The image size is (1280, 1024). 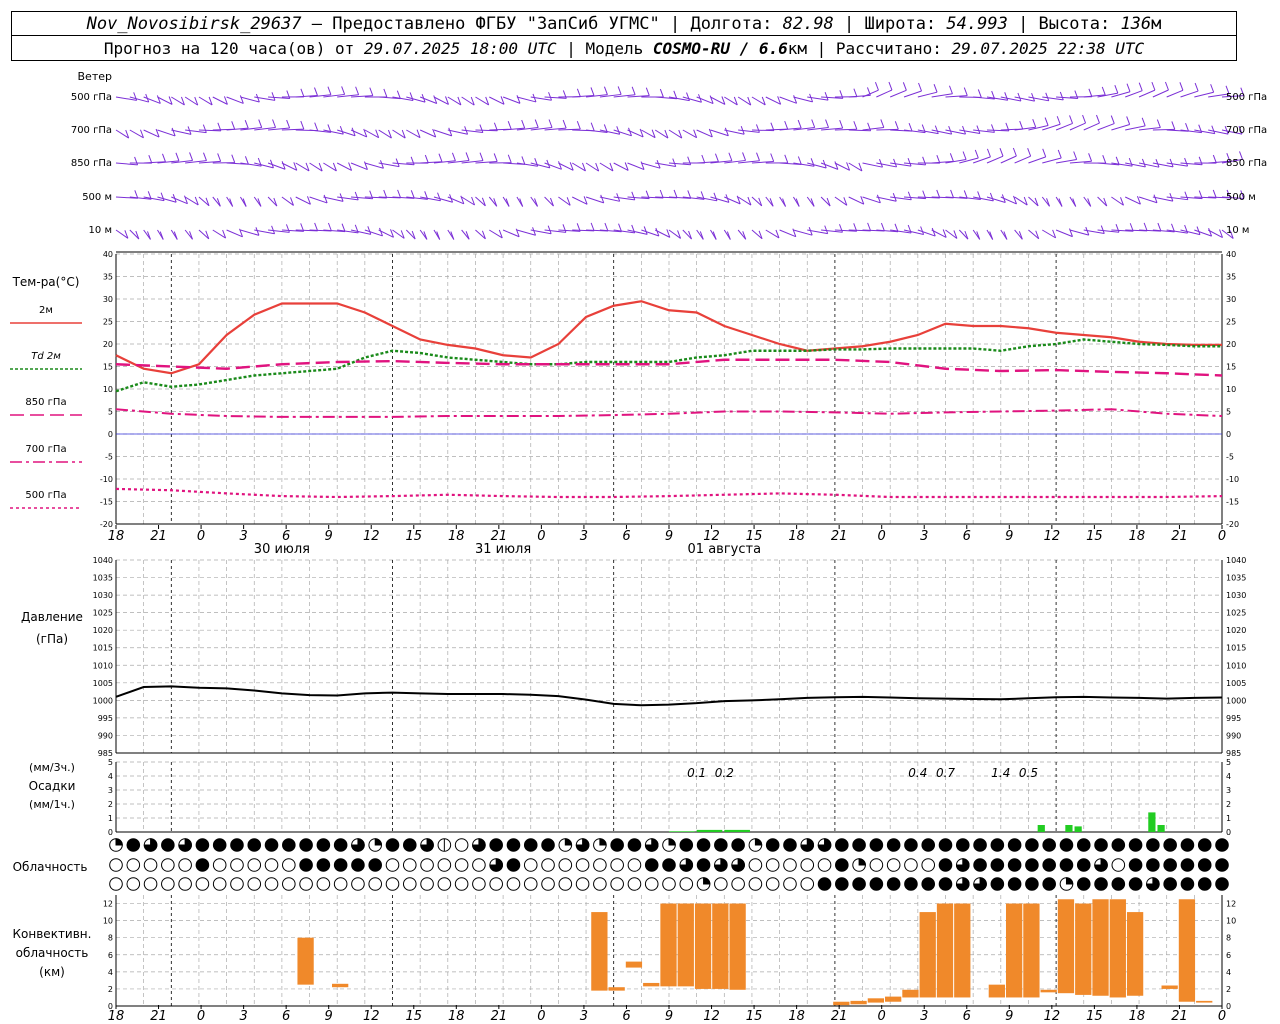 I want to click on precip-title: Осадки, so click(x=52, y=786).